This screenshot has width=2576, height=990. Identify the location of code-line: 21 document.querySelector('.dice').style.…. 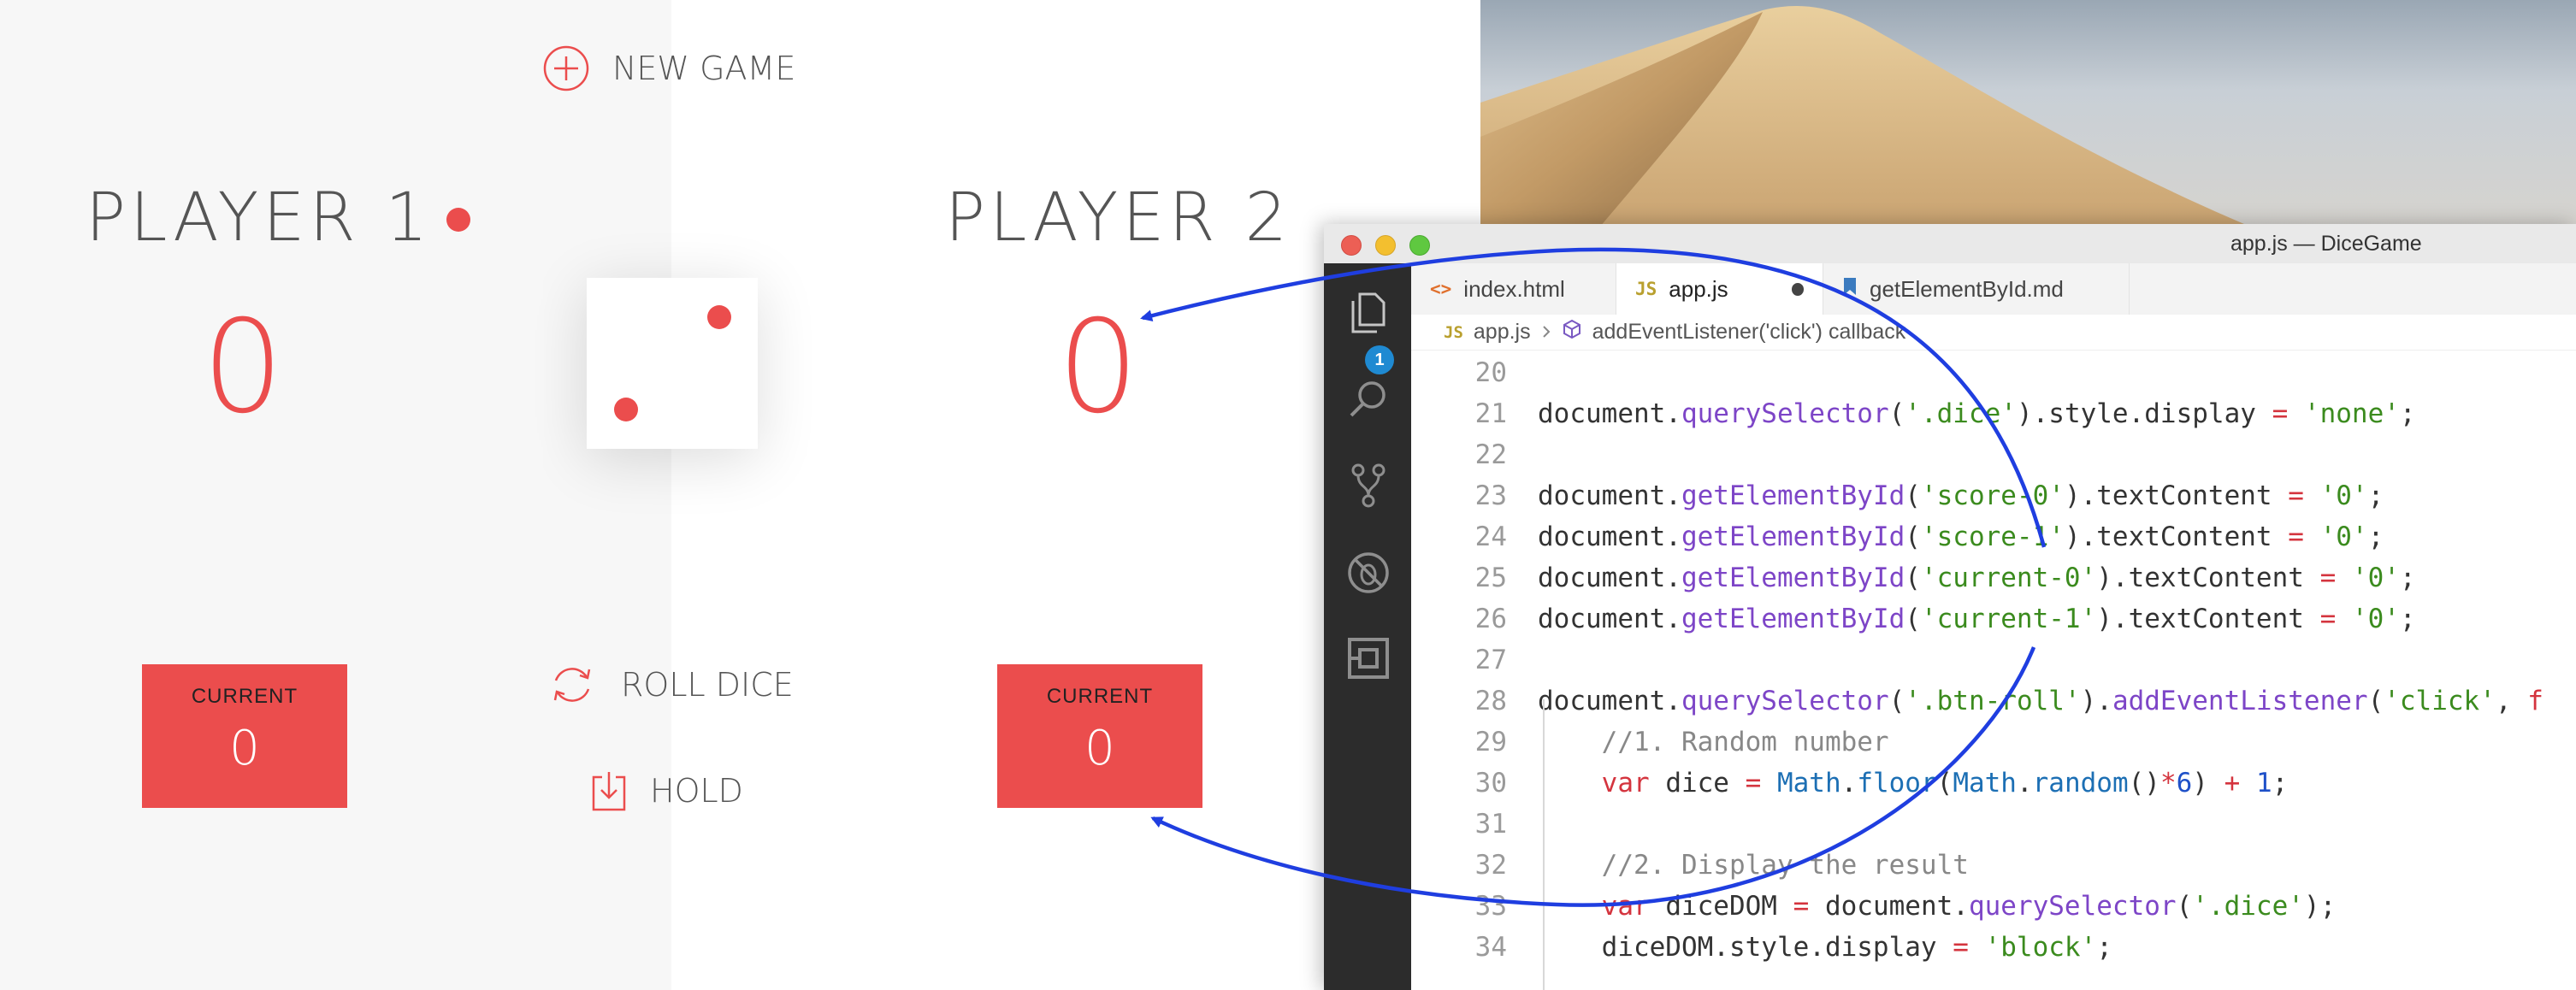
(1994, 414).